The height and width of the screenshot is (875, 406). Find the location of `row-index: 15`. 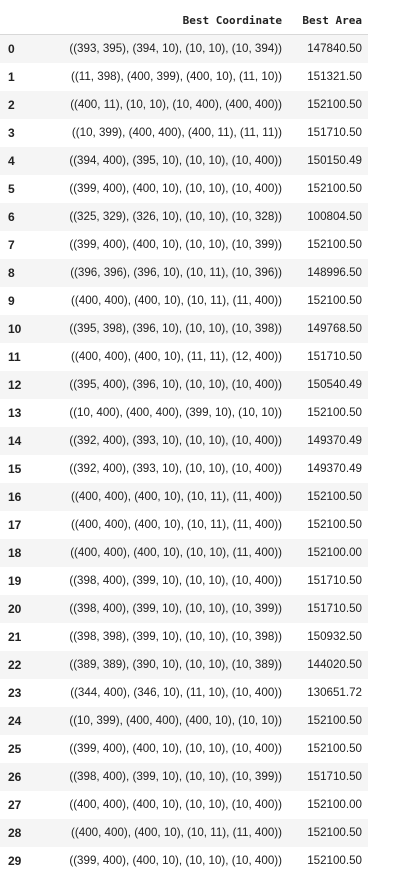

row-index: 15 is located at coordinates (15, 468).